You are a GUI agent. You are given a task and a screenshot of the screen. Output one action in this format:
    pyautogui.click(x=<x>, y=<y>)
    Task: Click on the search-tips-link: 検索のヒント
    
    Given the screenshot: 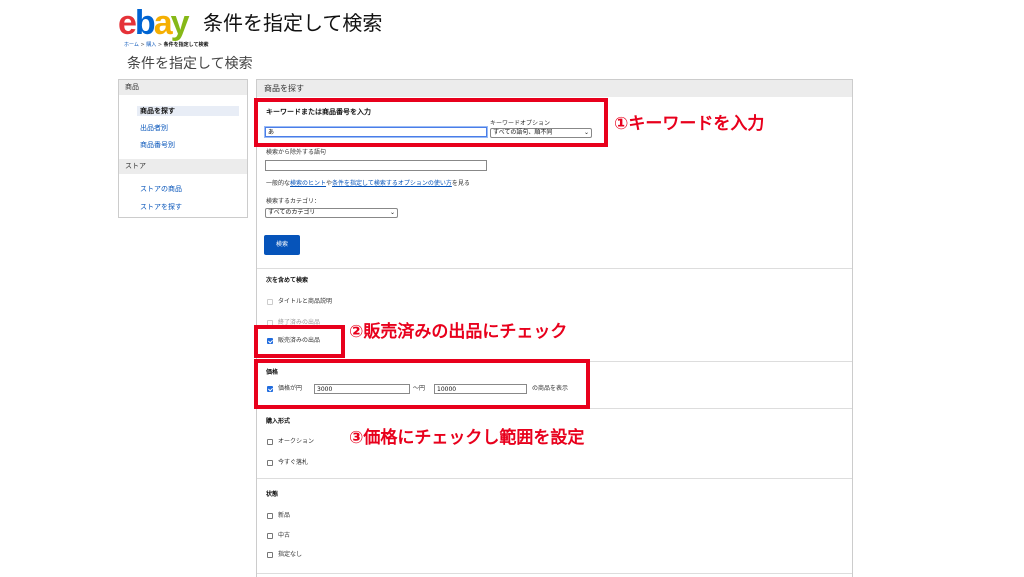 What is the action you would take?
    pyautogui.click(x=308, y=183)
    